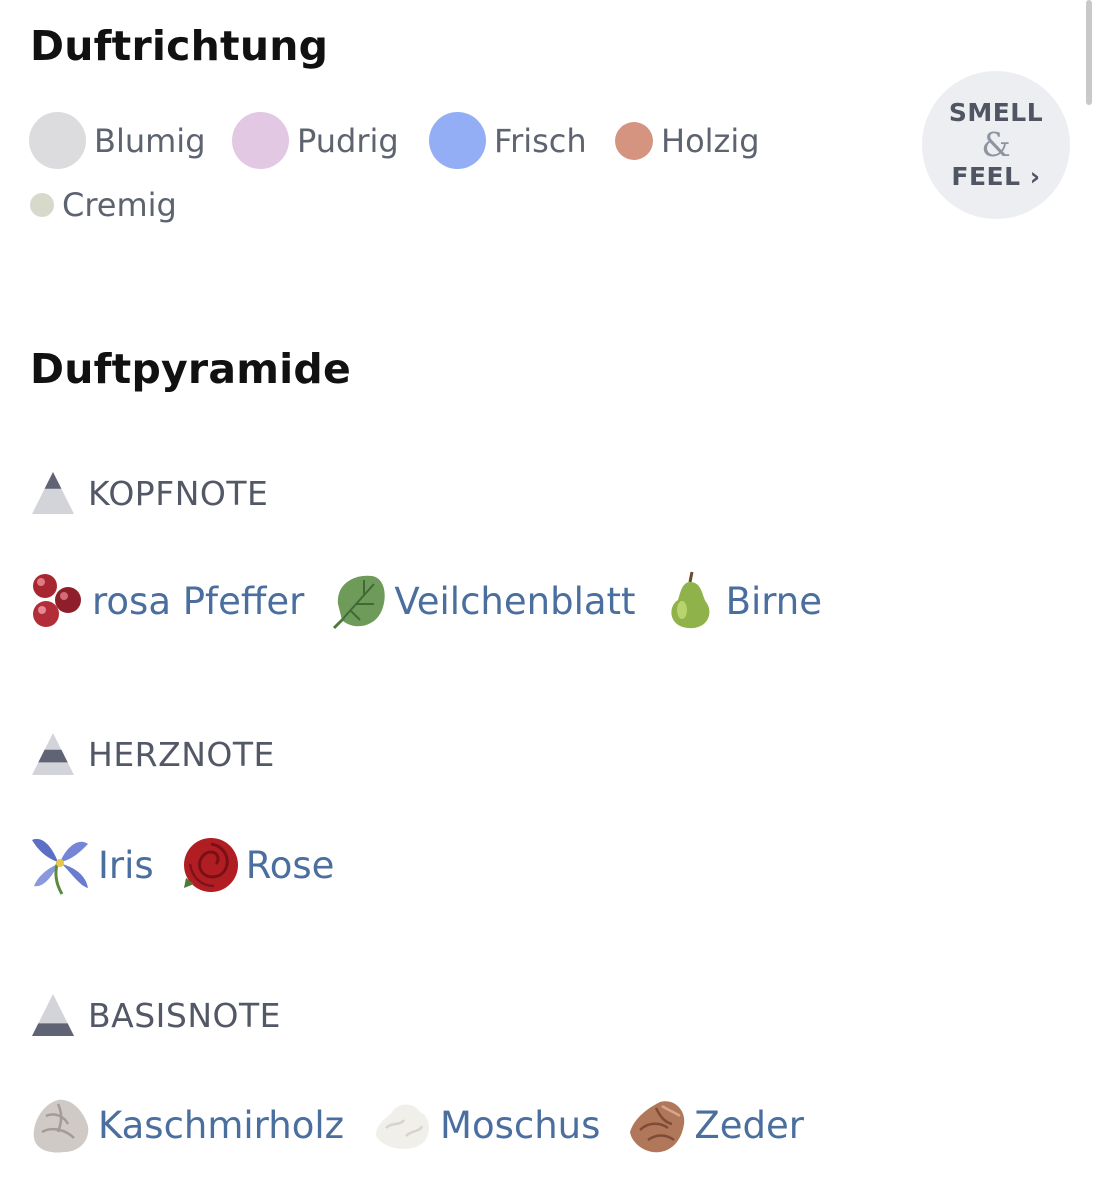 Image resolution: width=1100 pixels, height=1200 pixels. Describe the element at coordinates (515, 601) in the screenshot. I see `ingredient-name: Veilchenblatt` at that location.